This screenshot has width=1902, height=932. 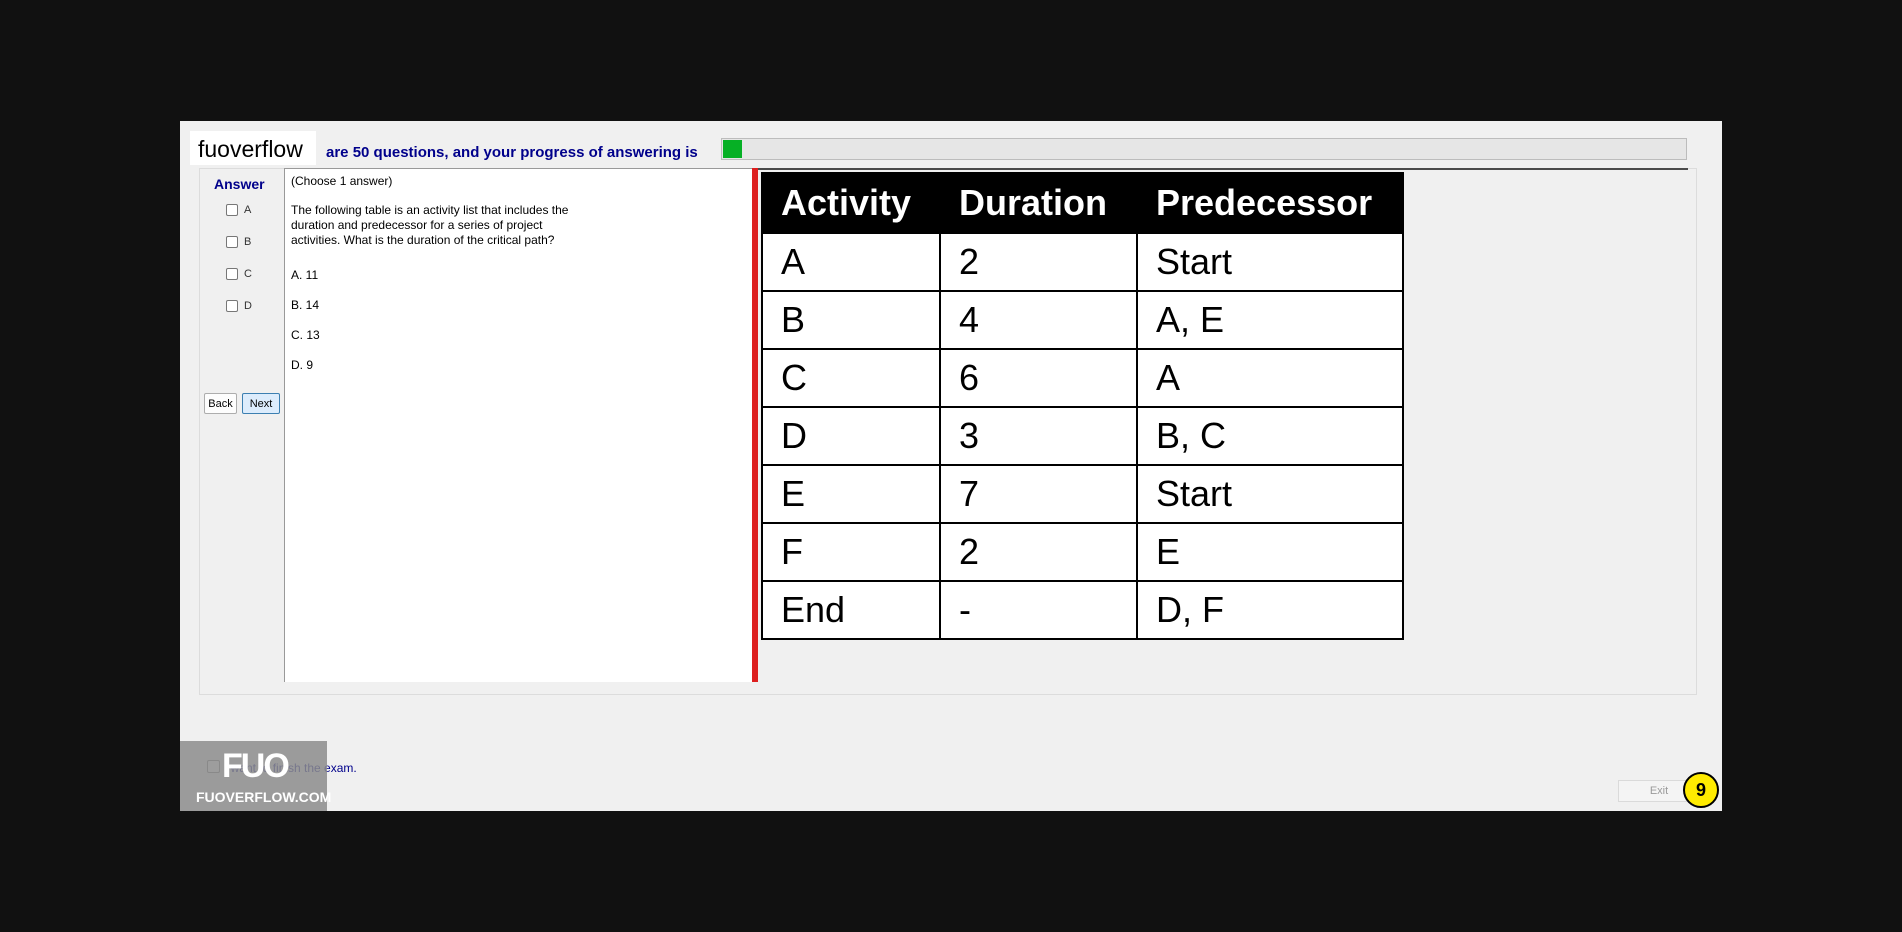 What do you see at coordinates (1038, 378) in the screenshot?
I see `cell-duration: 6` at bounding box center [1038, 378].